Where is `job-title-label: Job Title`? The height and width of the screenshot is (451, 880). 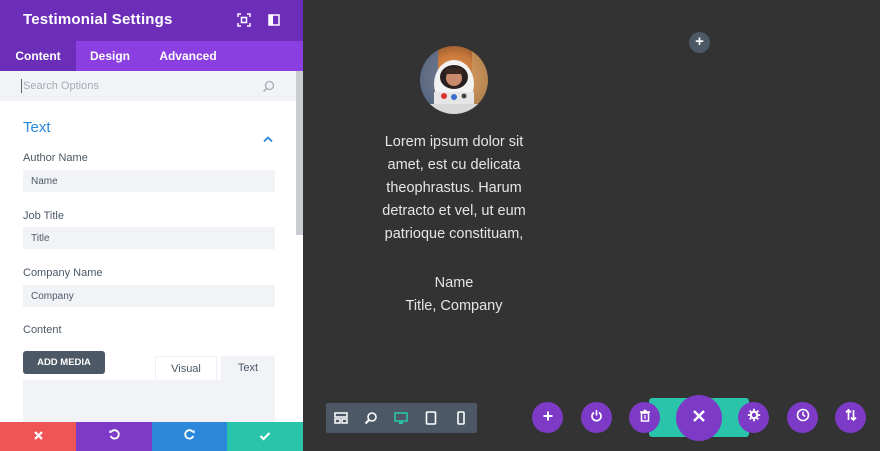 job-title-label: Job Title is located at coordinates (43, 216).